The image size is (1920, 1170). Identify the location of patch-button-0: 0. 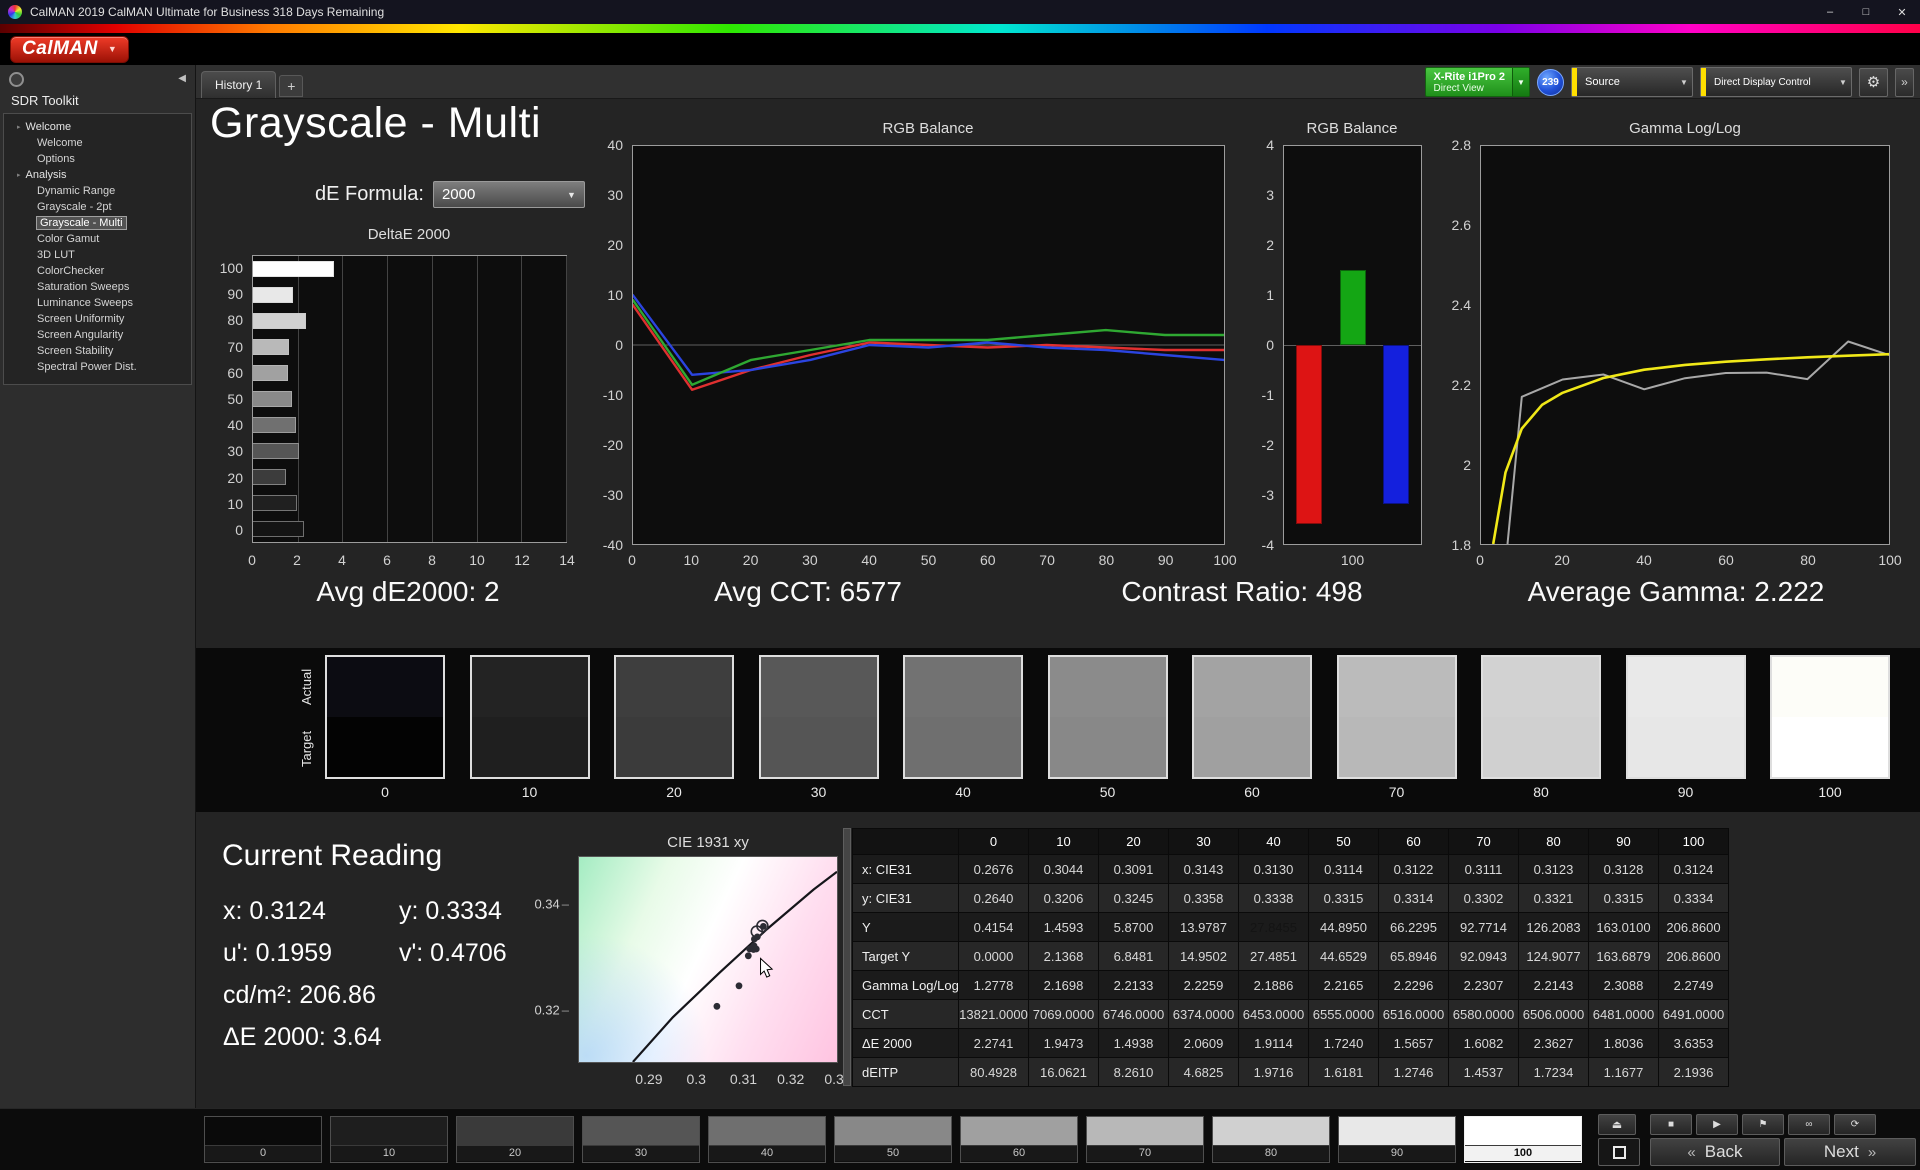
(263, 1139).